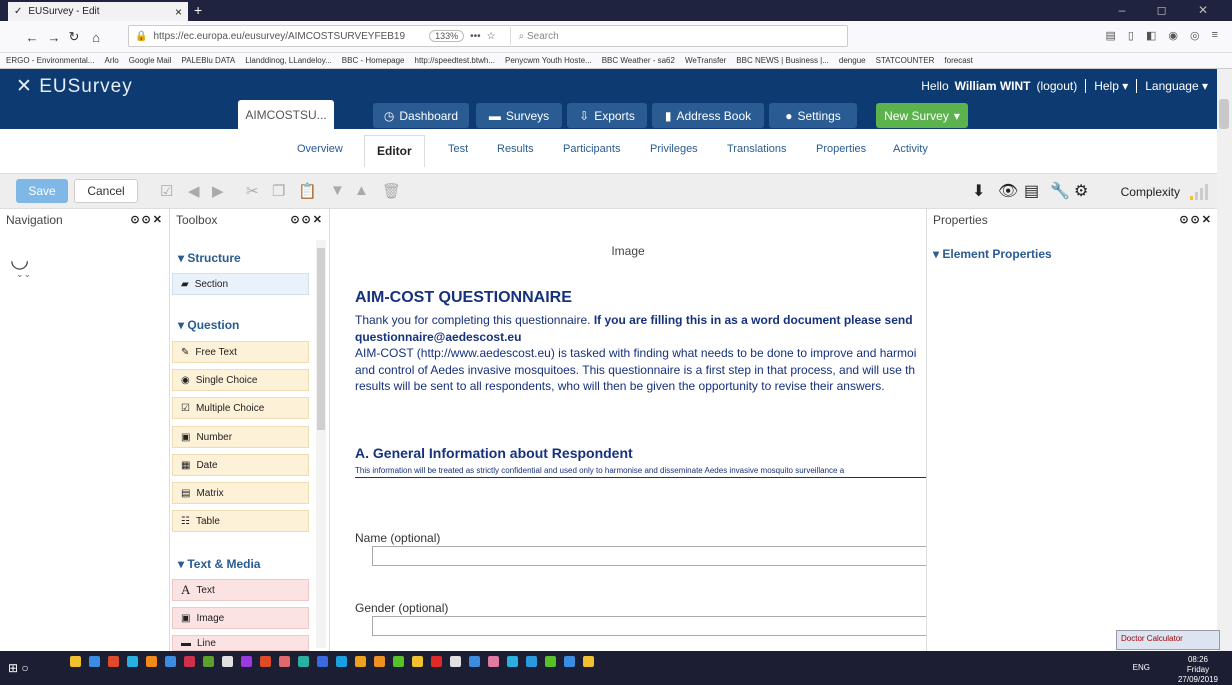 This screenshot has width=1232, height=685. Describe the element at coordinates (463, 298) in the screenshot. I see `questionnaire-title: AIM-COST QUESTIONNAIRE` at that location.